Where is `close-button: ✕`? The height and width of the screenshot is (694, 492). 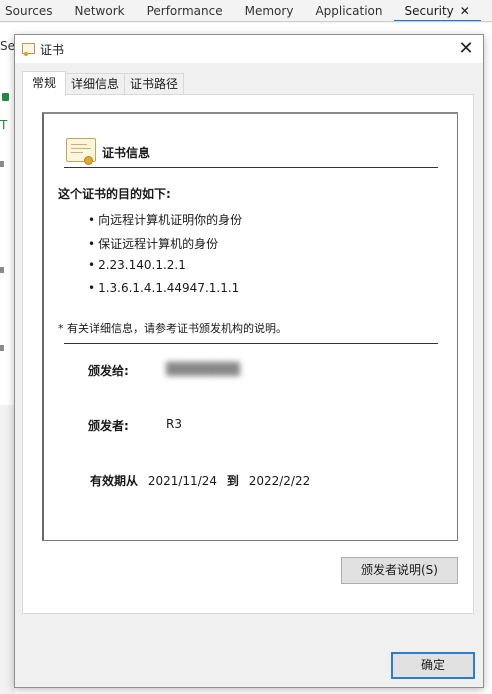
close-button: ✕ is located at coordinates (466, 49).